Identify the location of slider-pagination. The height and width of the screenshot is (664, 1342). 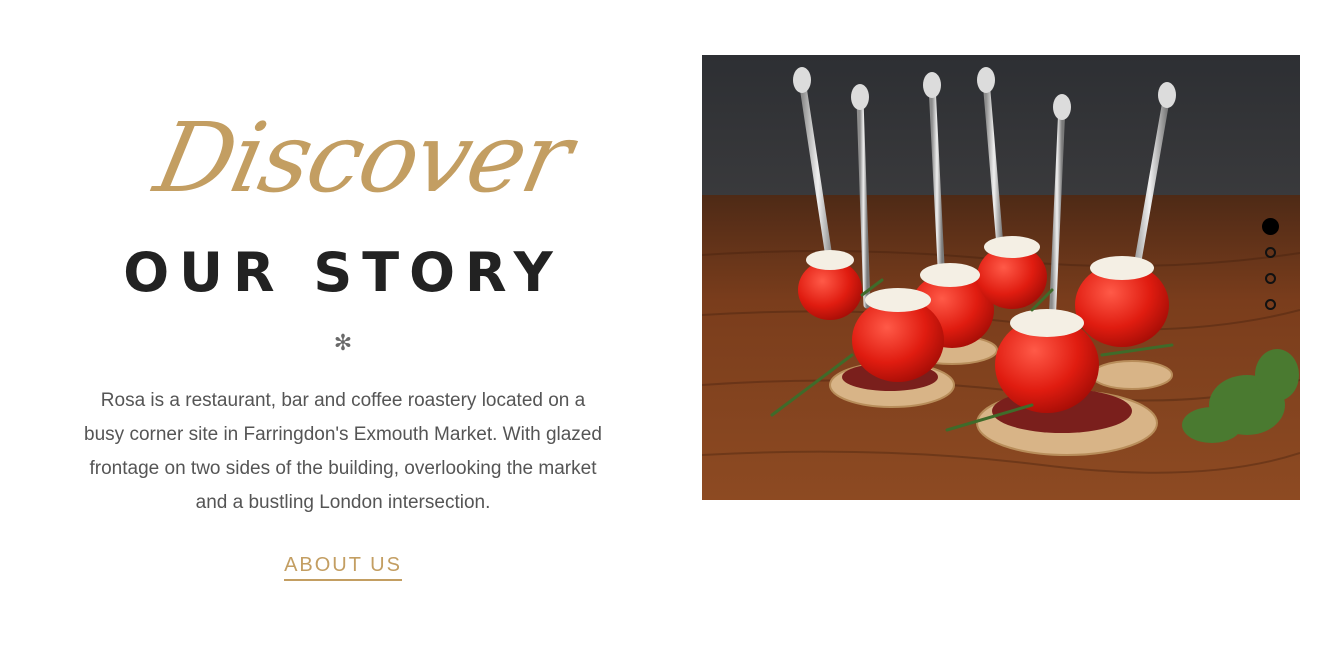
(1270, 271).